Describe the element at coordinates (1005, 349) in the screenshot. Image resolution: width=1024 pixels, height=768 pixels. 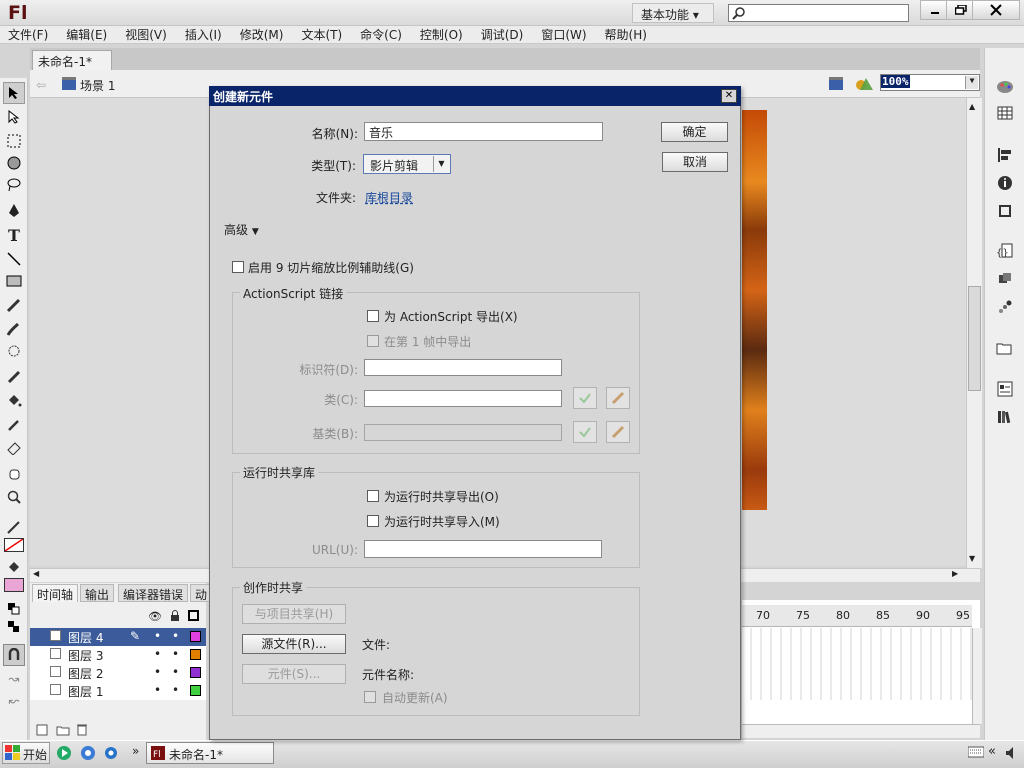
I see `project-icon` at that location.